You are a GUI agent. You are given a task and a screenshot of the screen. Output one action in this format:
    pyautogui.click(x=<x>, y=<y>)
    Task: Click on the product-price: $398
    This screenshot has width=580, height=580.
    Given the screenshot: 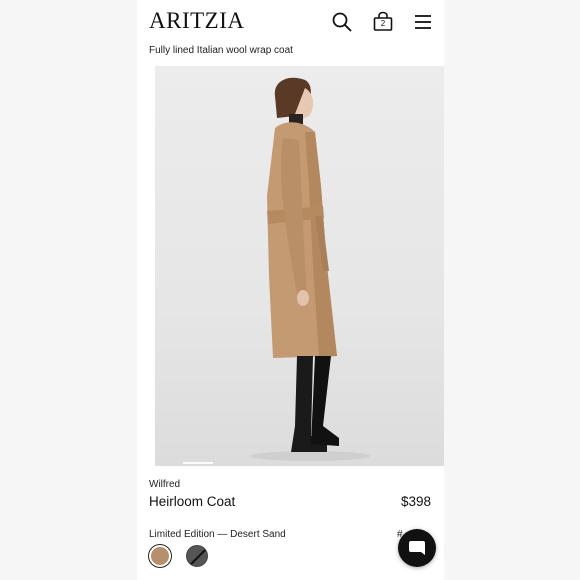 What is the action you would take?
    pyautogui.click(x=415, y=501)
    